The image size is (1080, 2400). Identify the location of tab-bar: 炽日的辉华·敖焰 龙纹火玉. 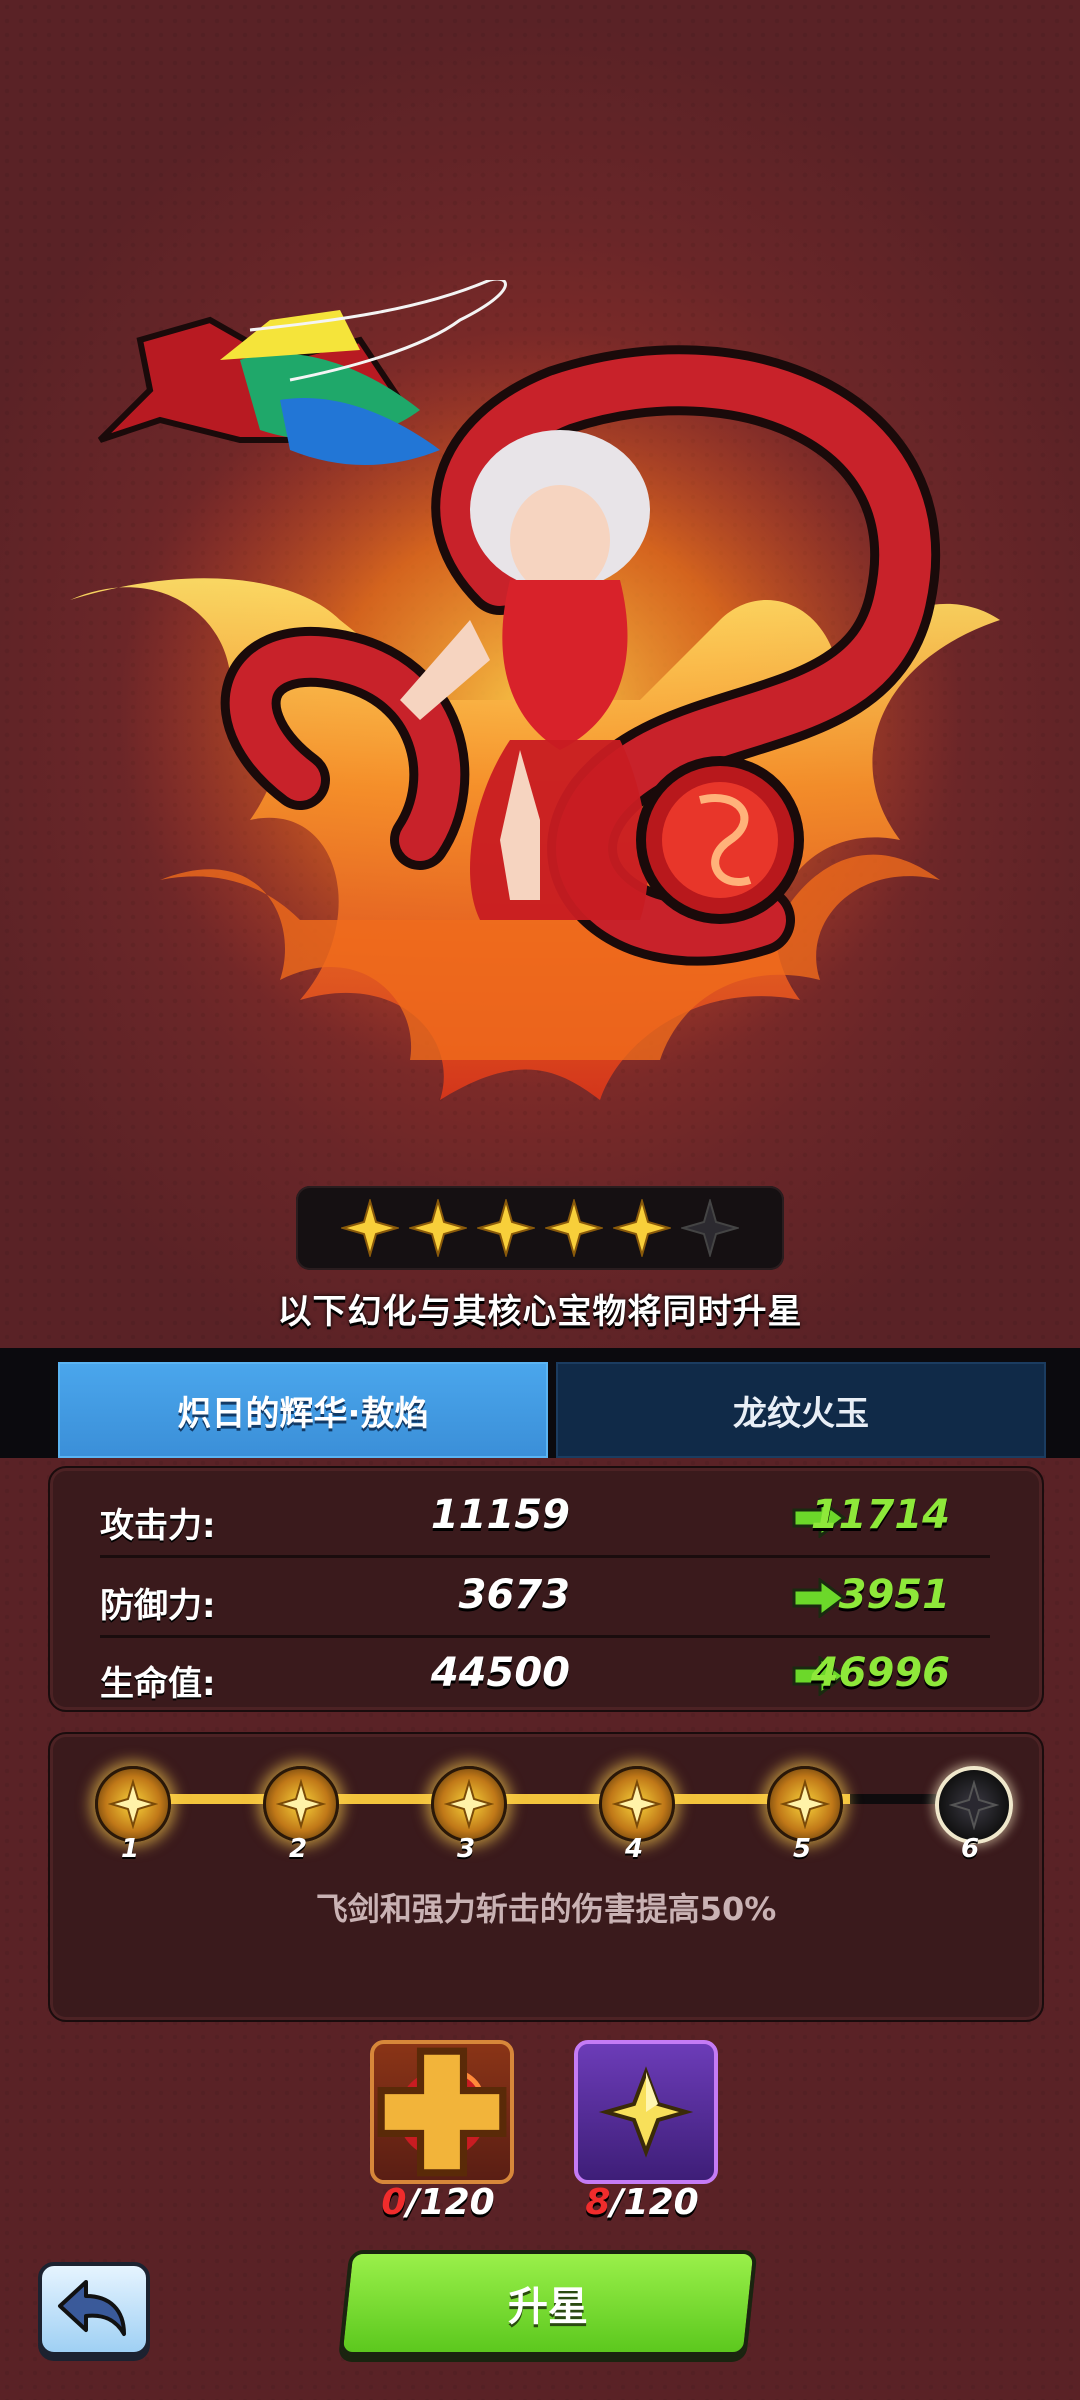
(540, 1403).